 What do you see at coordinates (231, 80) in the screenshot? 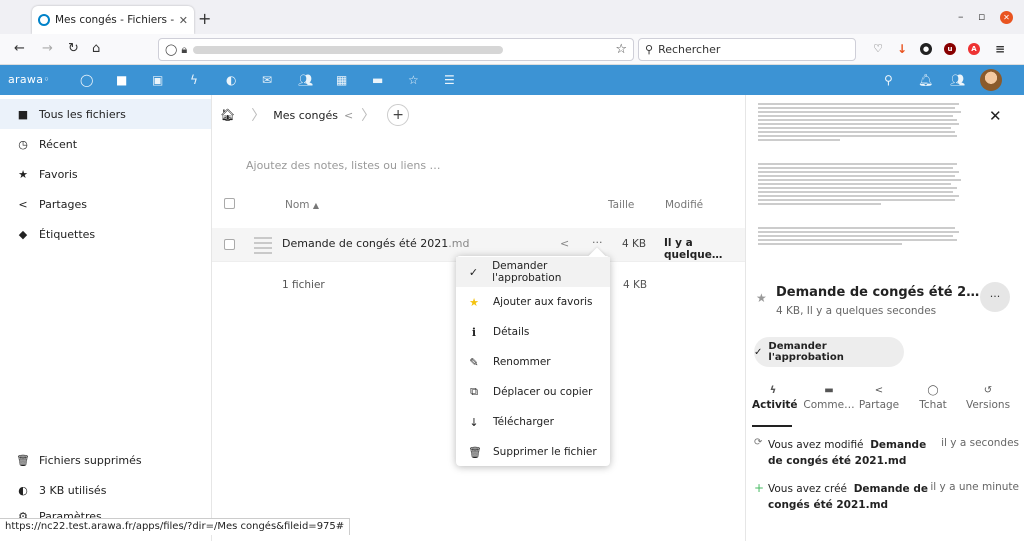
I see `talk-app-icon: ◐` at bounding box center [231, 80].